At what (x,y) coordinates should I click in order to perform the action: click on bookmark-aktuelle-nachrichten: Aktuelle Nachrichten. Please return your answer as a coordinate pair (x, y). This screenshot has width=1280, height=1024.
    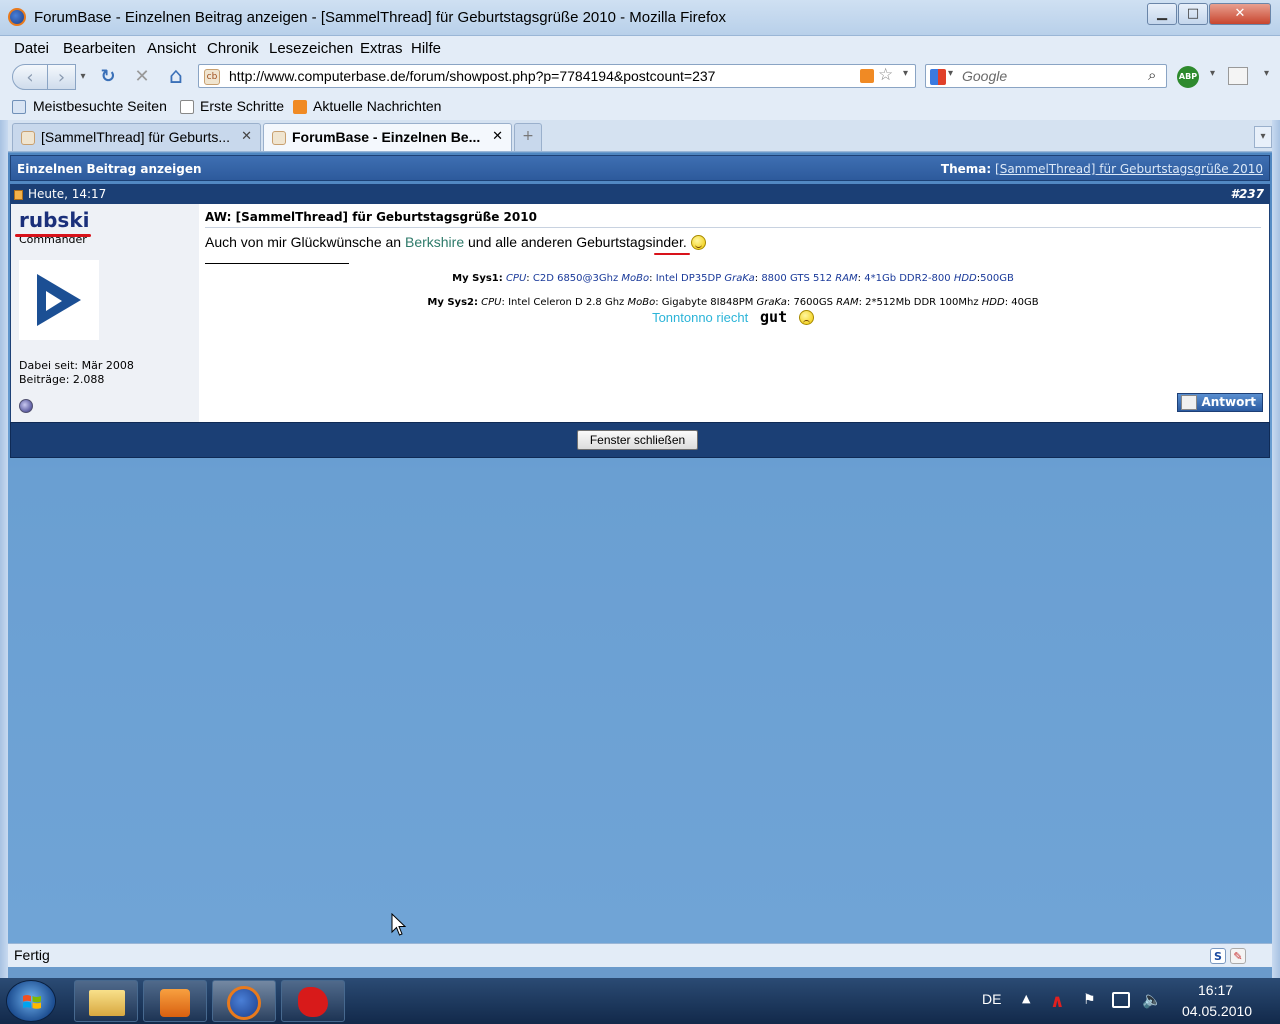
    Looking at the image, I should click on (377, 106).